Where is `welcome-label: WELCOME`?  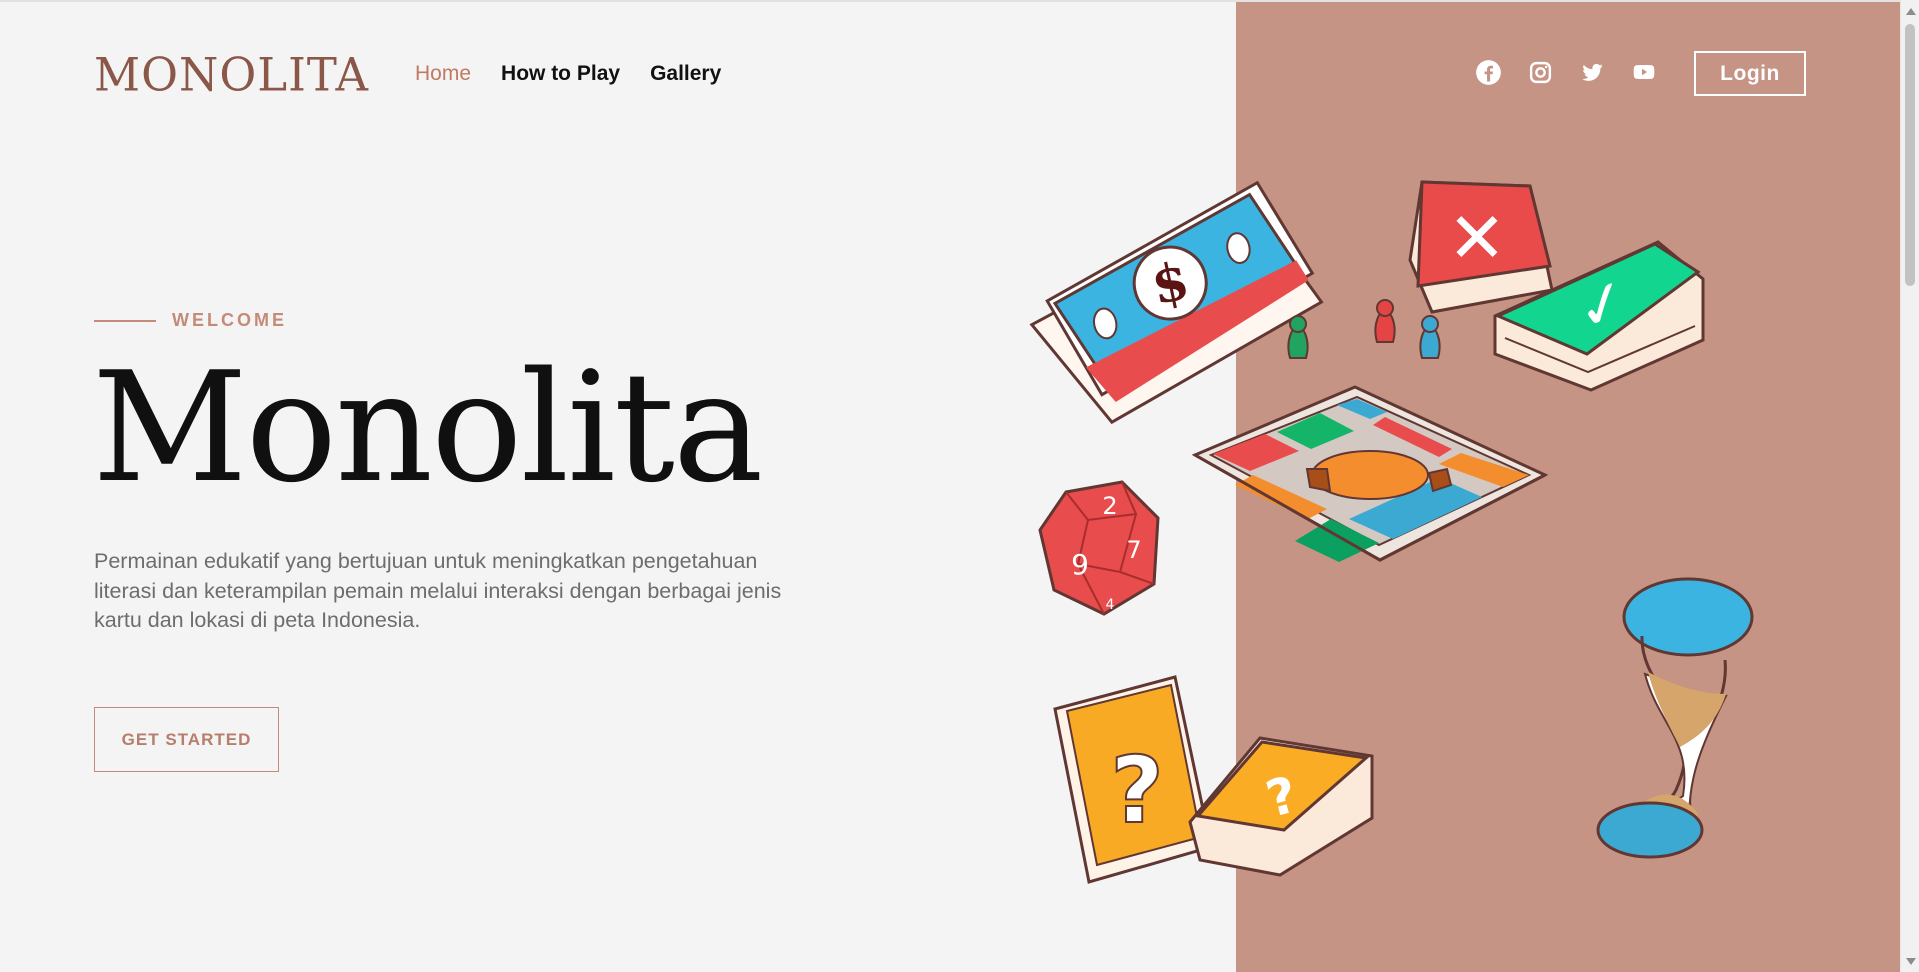
welcome-label: WELCOME is located at coordinates (229, 320).